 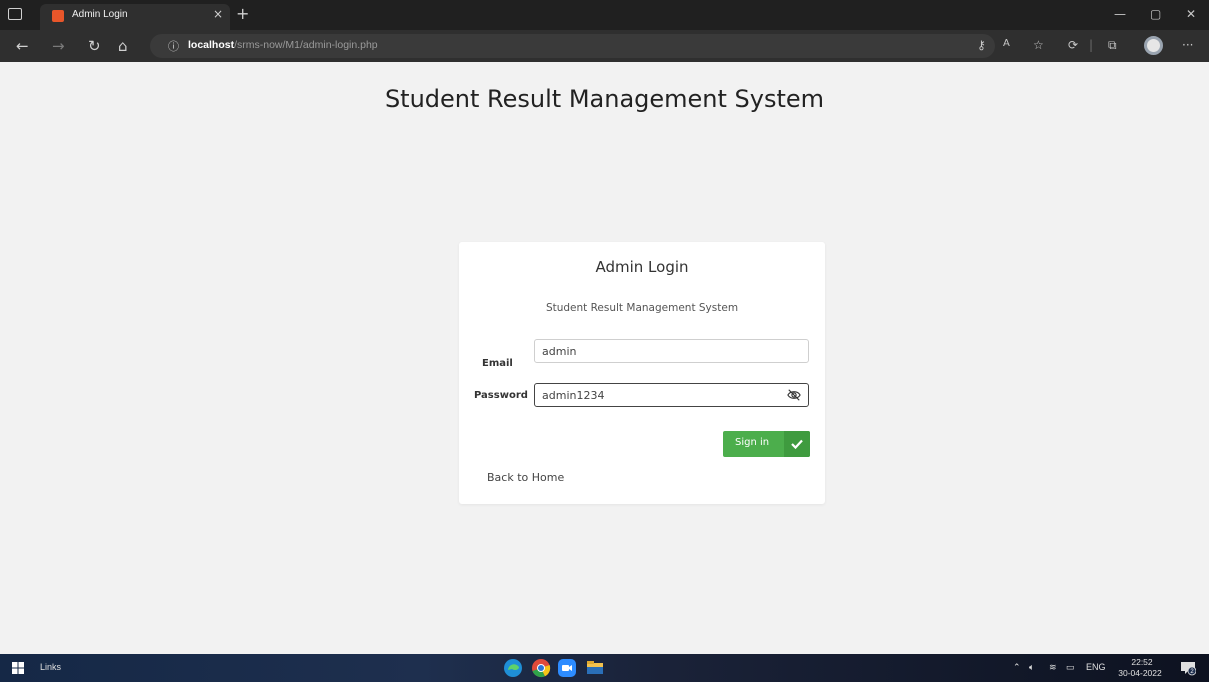 I want to click on more-options-icon: ···, so click(x=1187, y=45).